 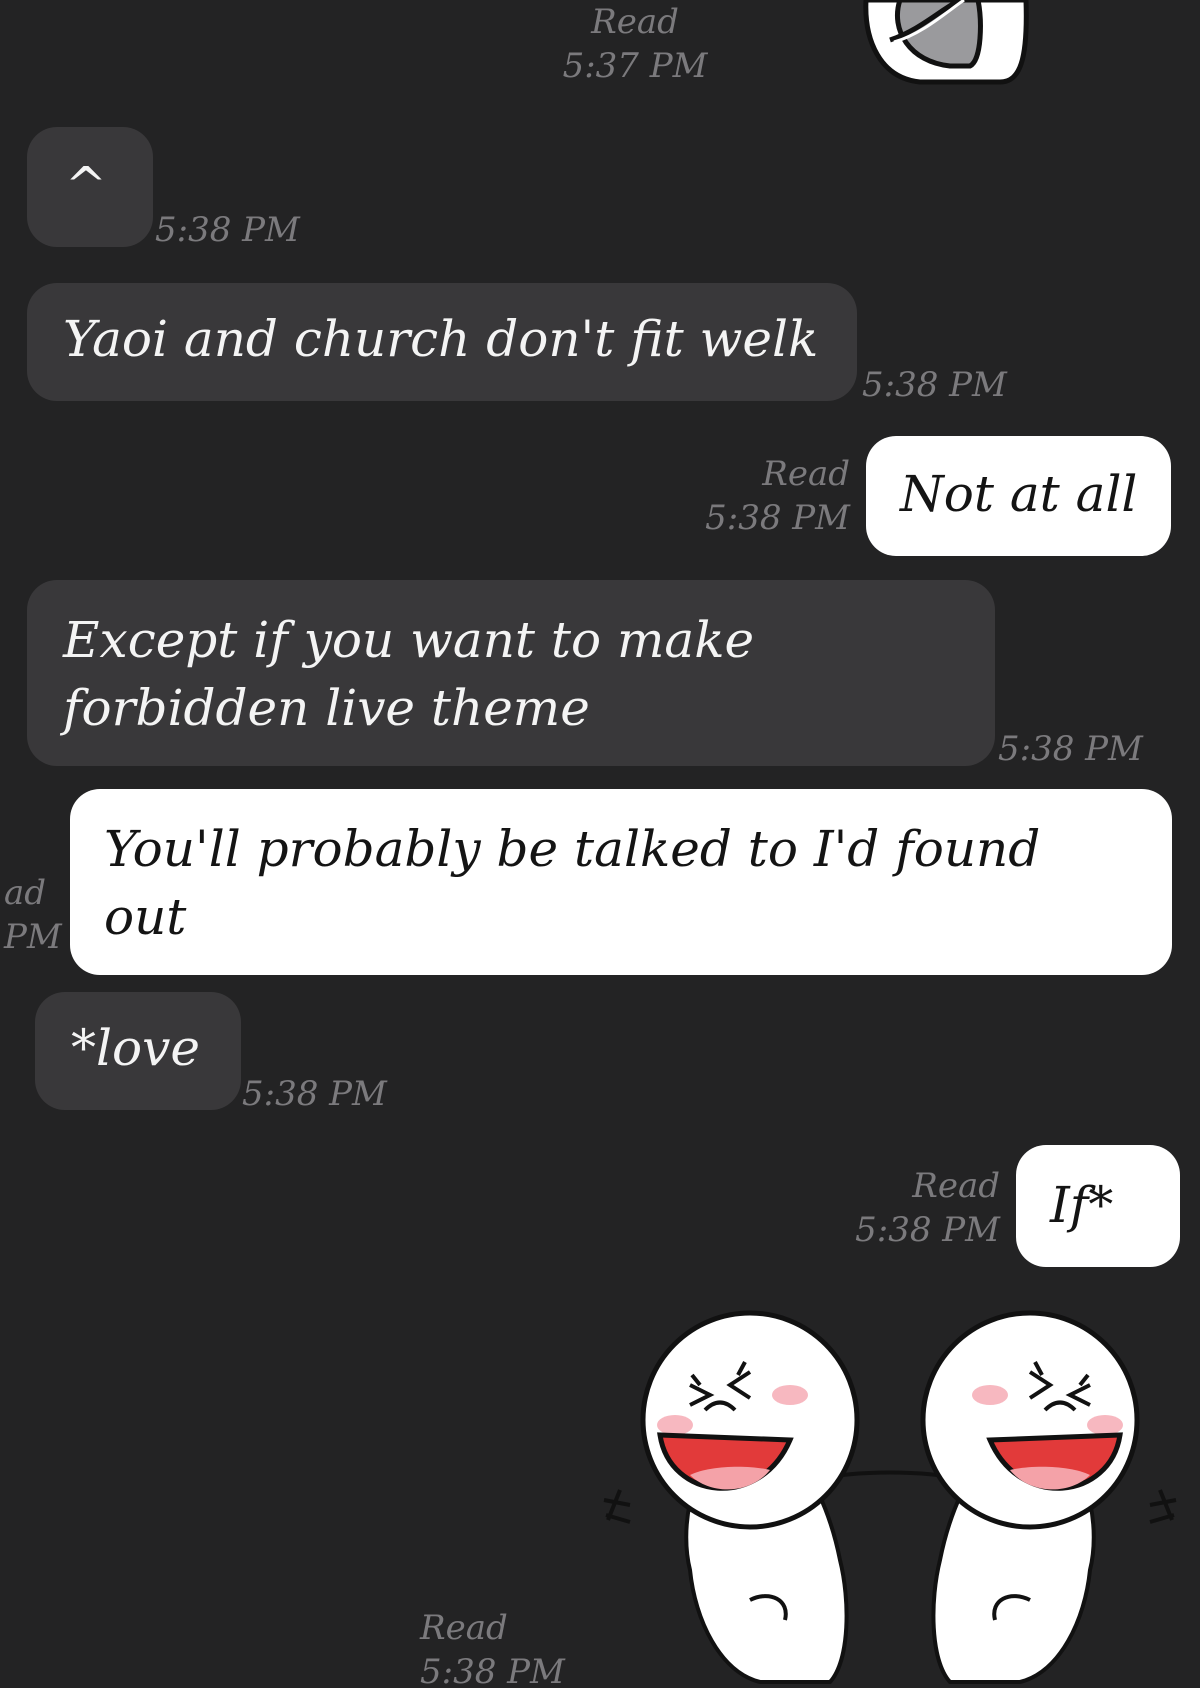 What do you see at coordinates (33, 937) in the screenshot?
I see `message-time: PM` at bounding box center [33, 937].